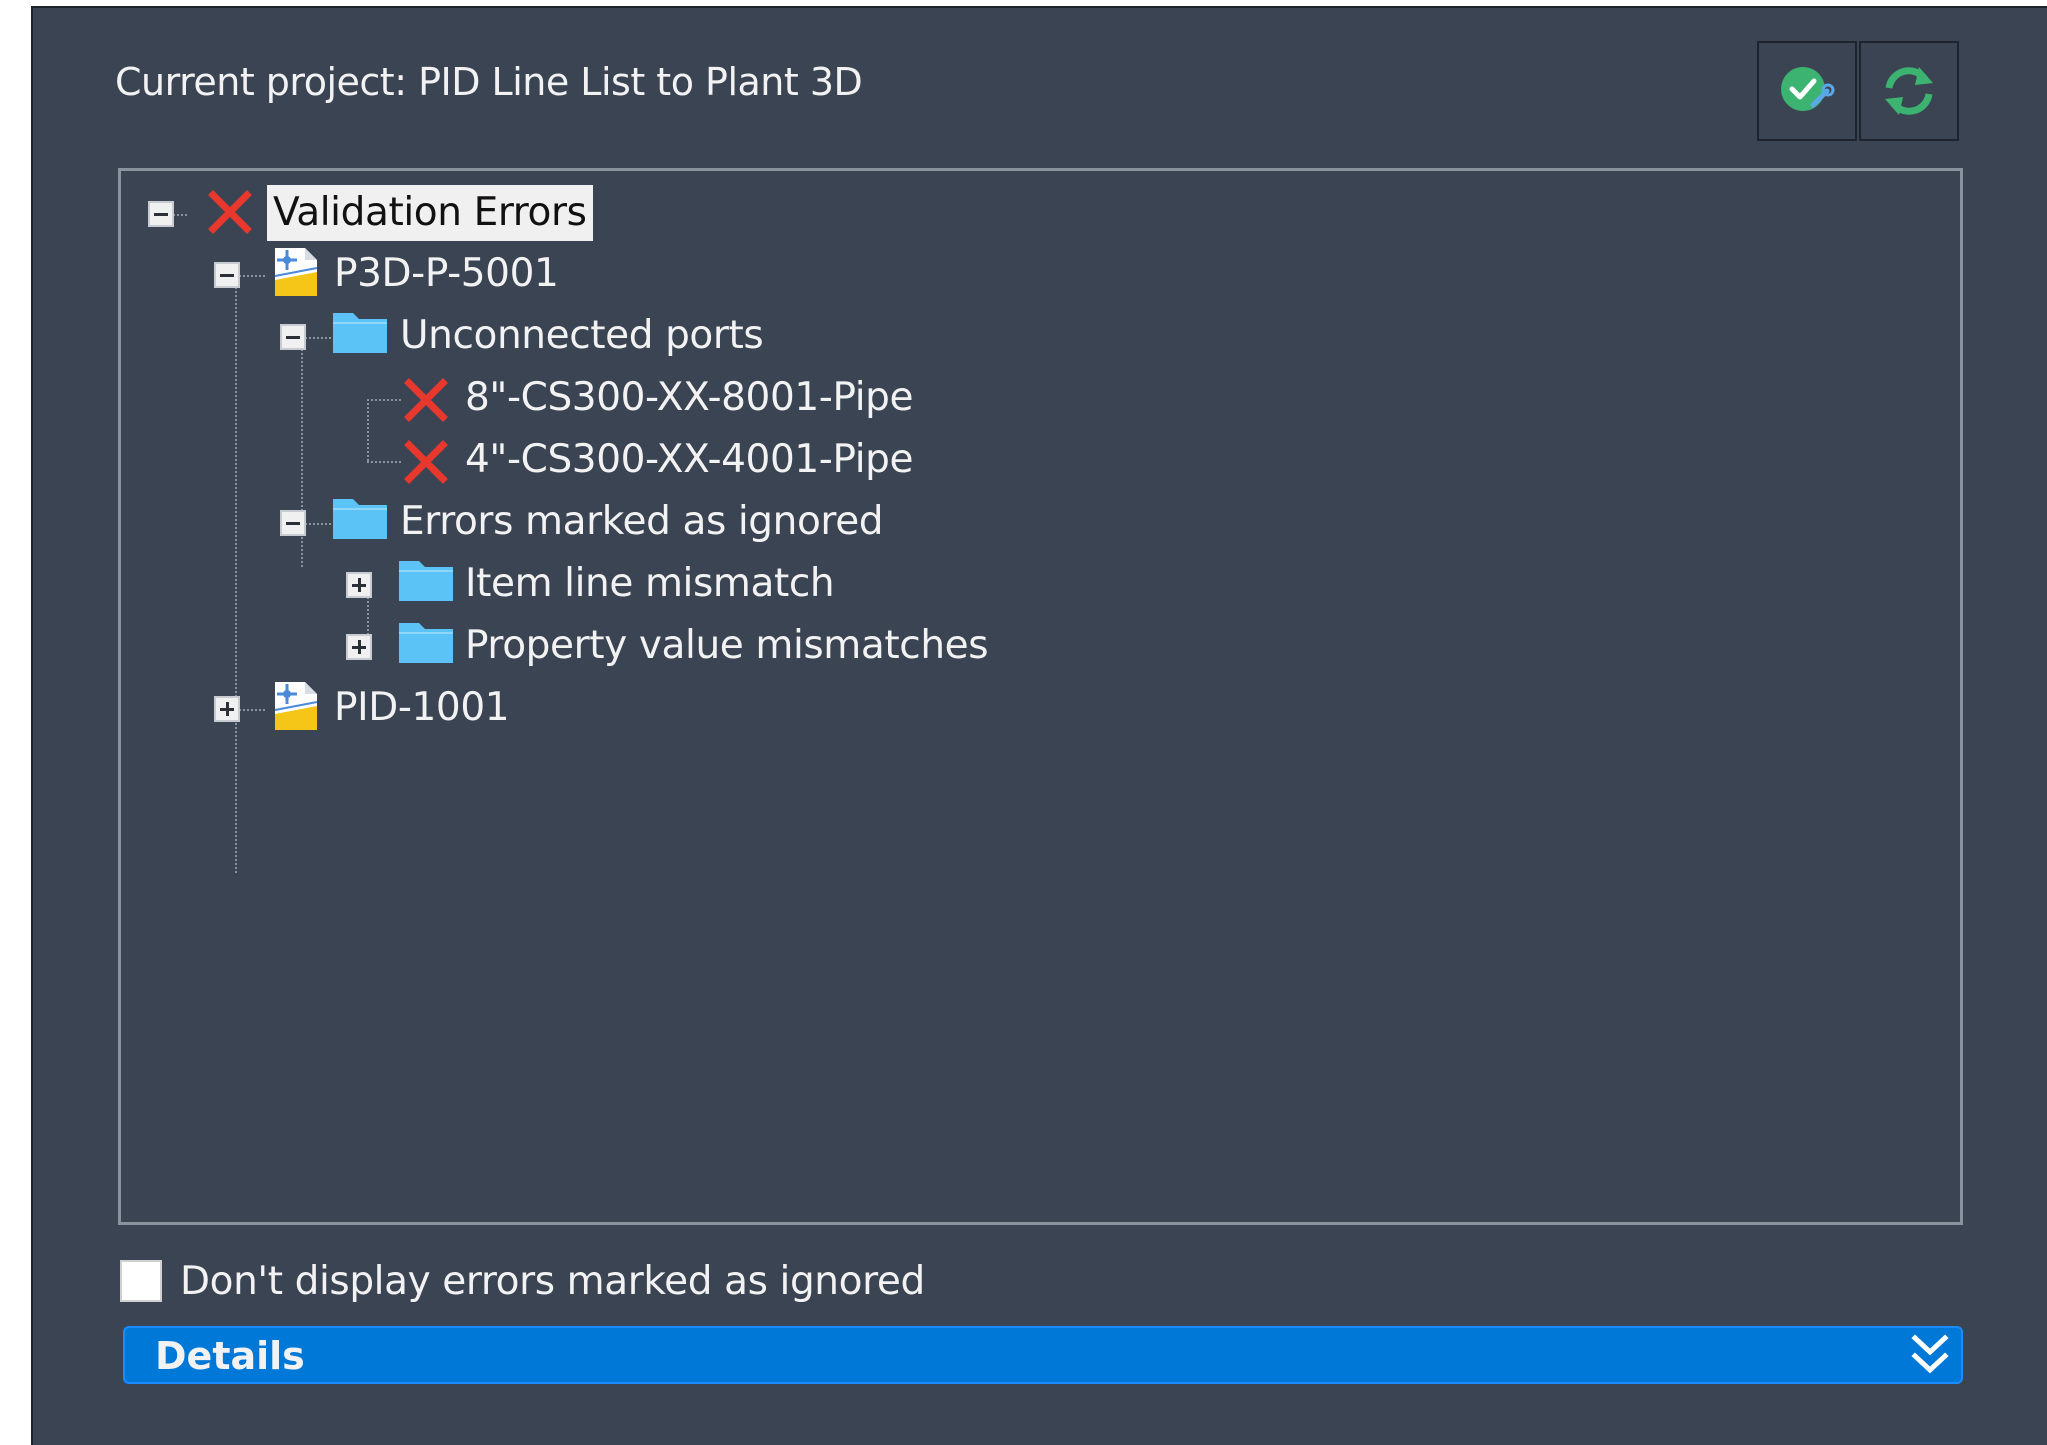 This screenshot has height=1445, width=2047. What do you see at coordinates (293, 337) in the screenshot?
I see `collapse-toggle-unconnected-ports` at bounding box center [293, 337].